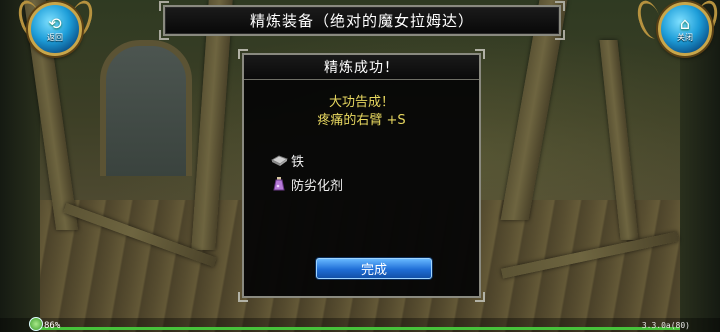 The image size is (720, 332). What do you see at coordinates (55, 23) in the screenshot?
I see `back-arrow-icon: ⟲` at bounding box center [55, 23].